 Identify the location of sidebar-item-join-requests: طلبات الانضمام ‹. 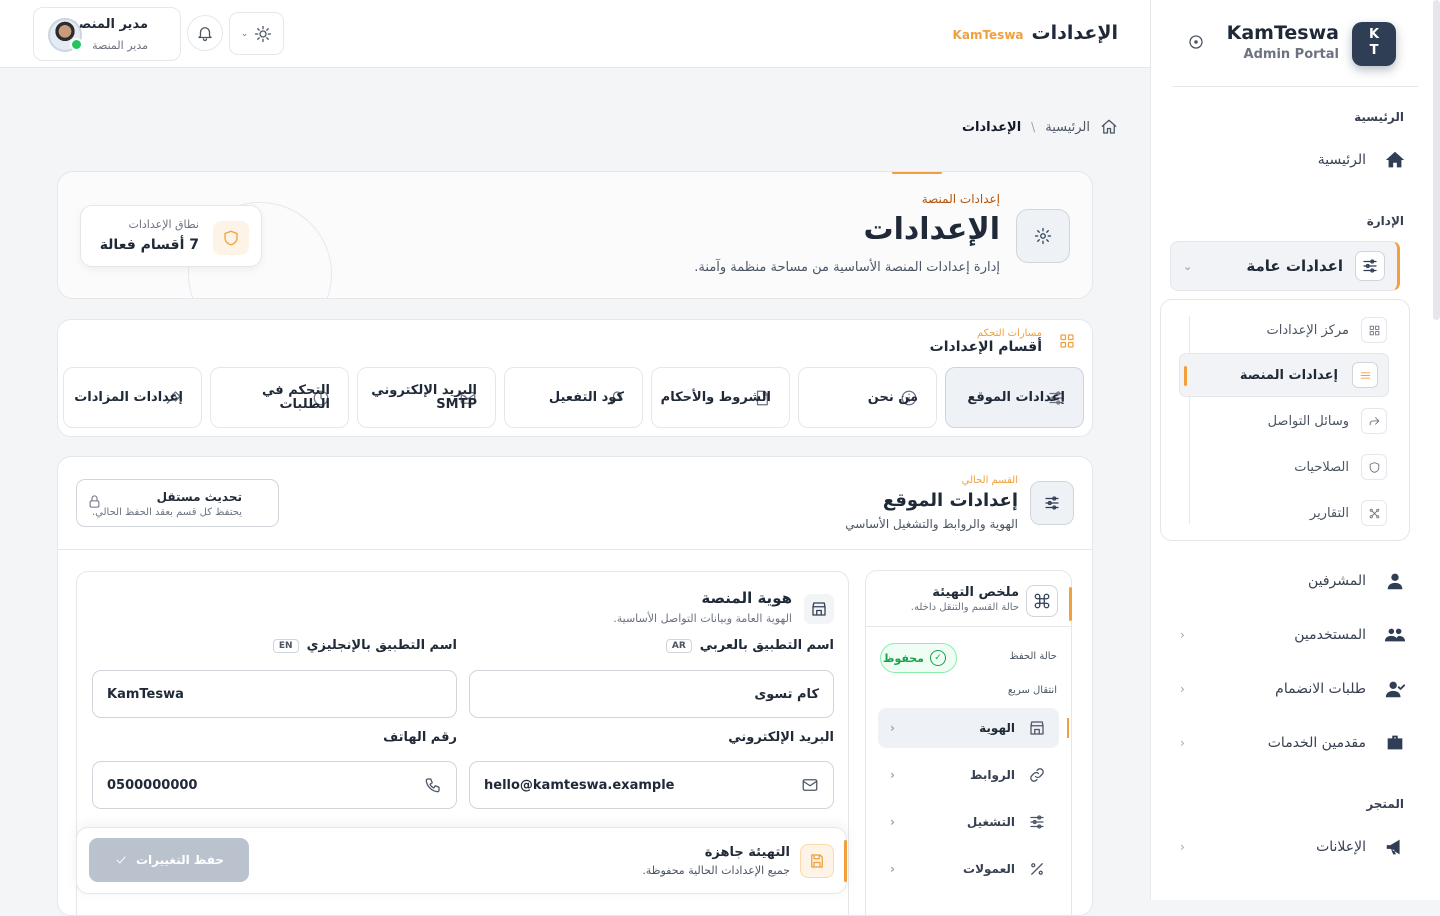
(1295, 689).